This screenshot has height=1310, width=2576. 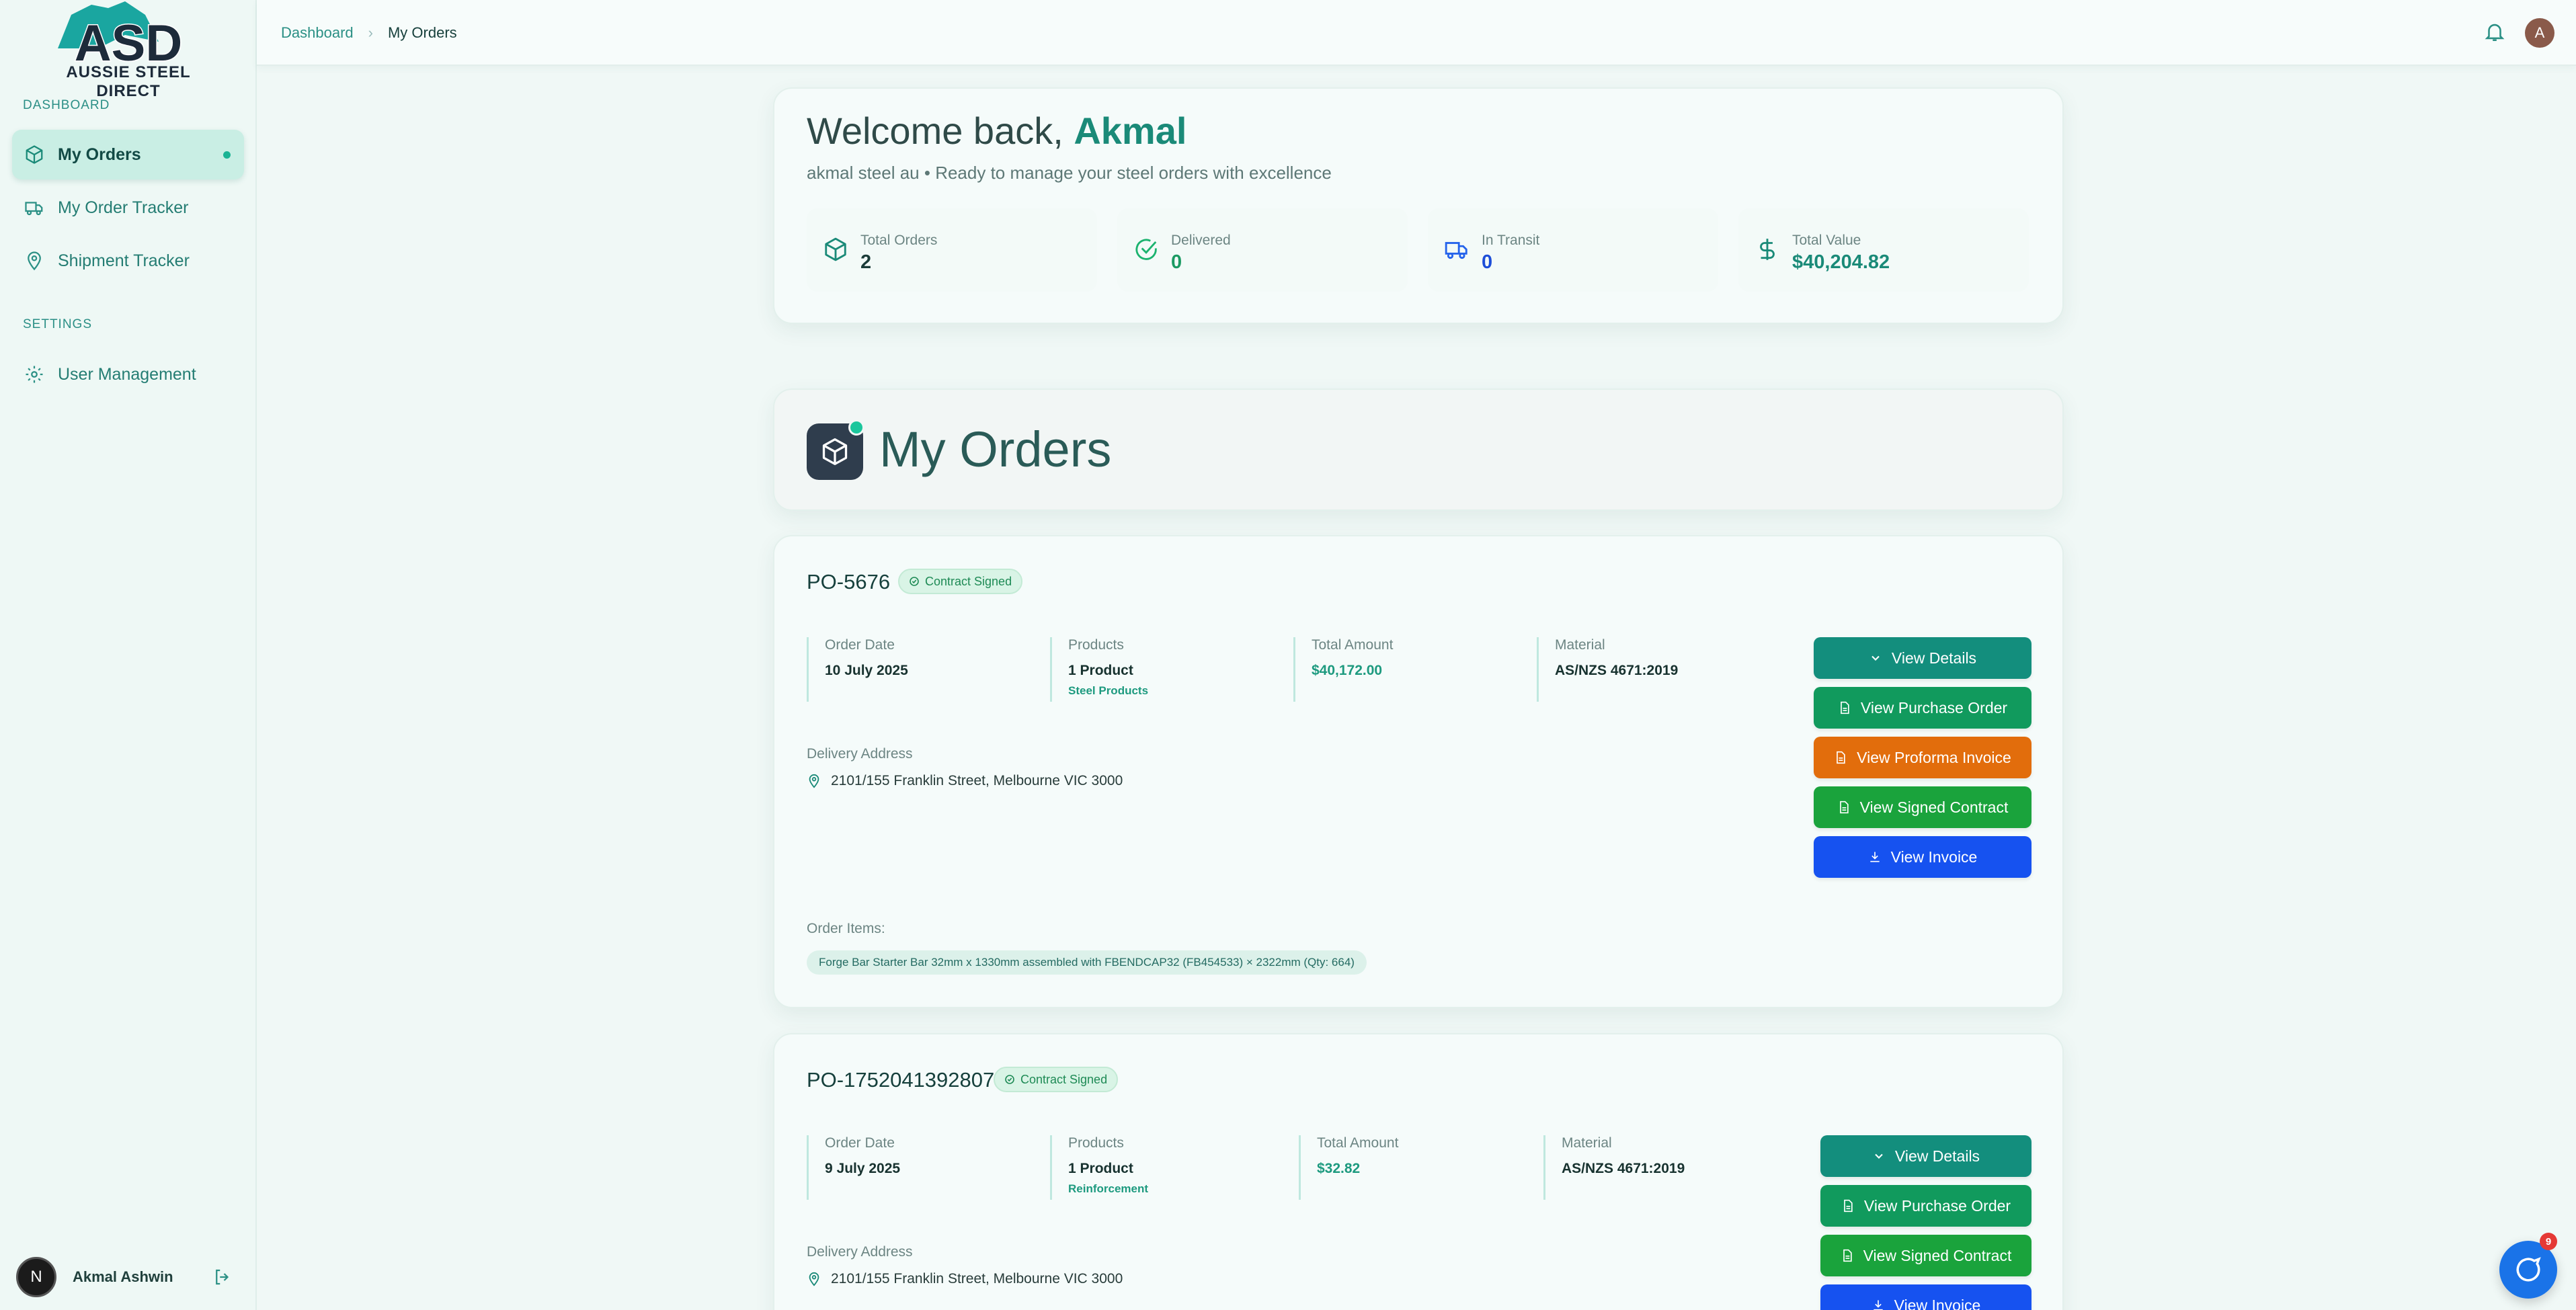 What do you see at coordinates (2548, 1241) in the screenshot?
I see `notification-badge: 9` at bounding box center [2548, 1241].